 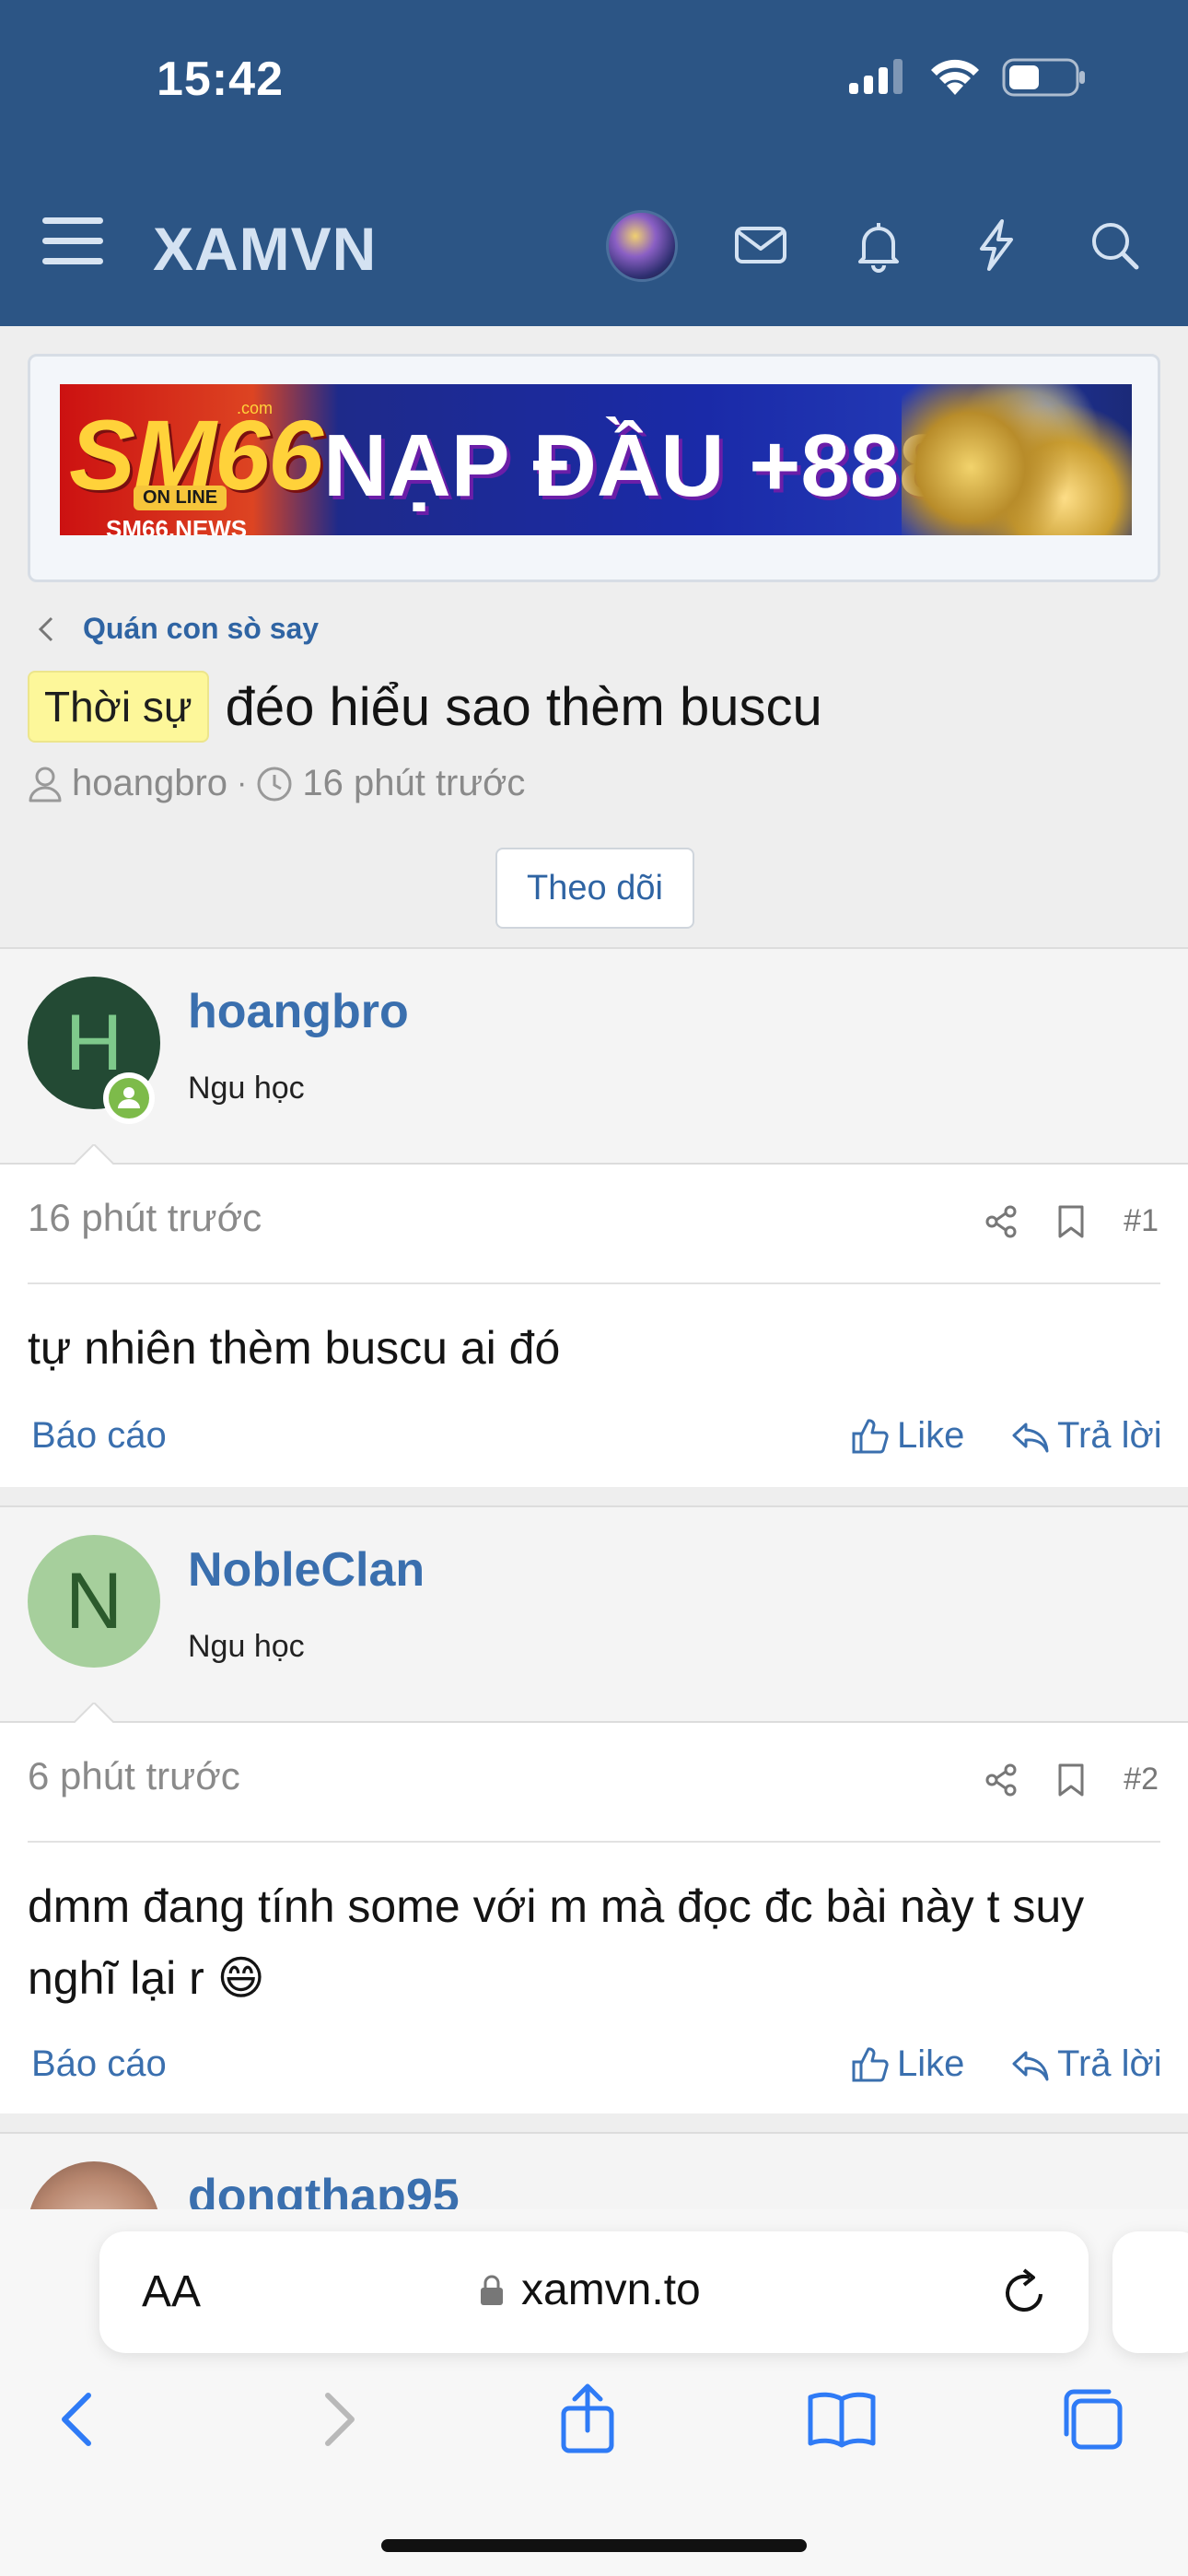 I want to click on breadcrumb: Quán con sò say, so click(x=178, y=629).